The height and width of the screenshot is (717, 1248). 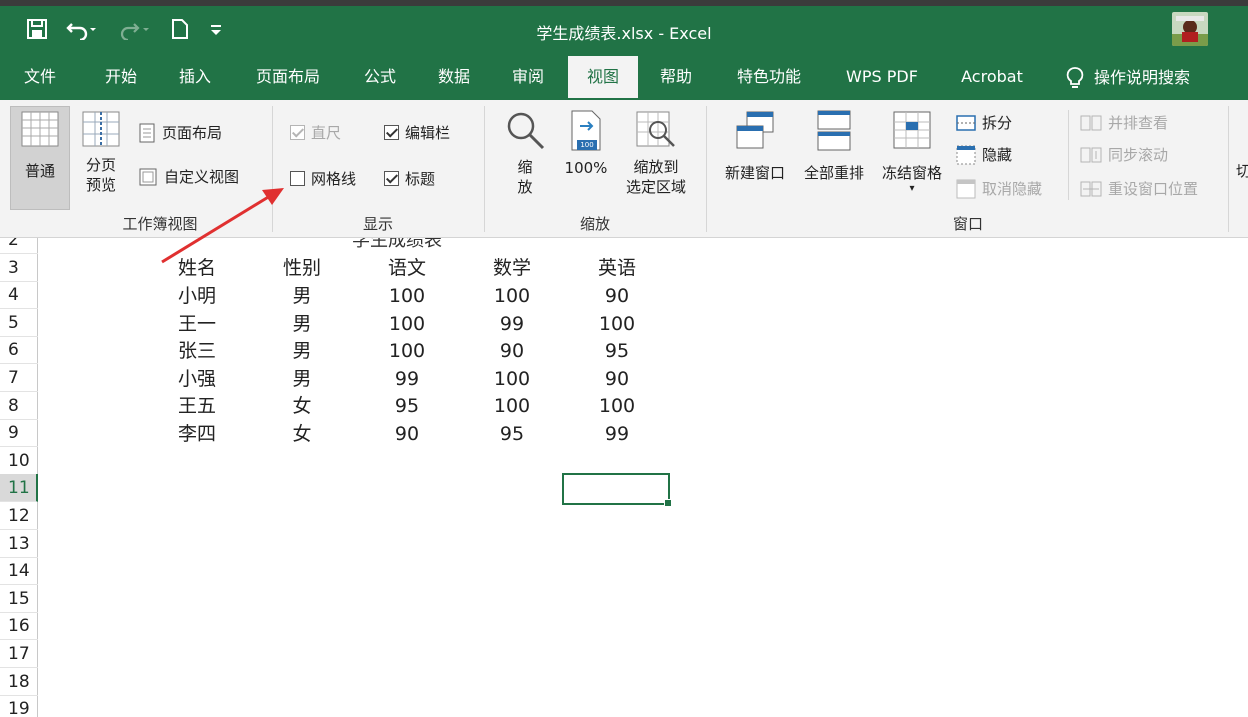 What do you see at coordinates (984, 122) in the screenshot?
I see `split-button: 拆分` at bounding box center [984, 122].